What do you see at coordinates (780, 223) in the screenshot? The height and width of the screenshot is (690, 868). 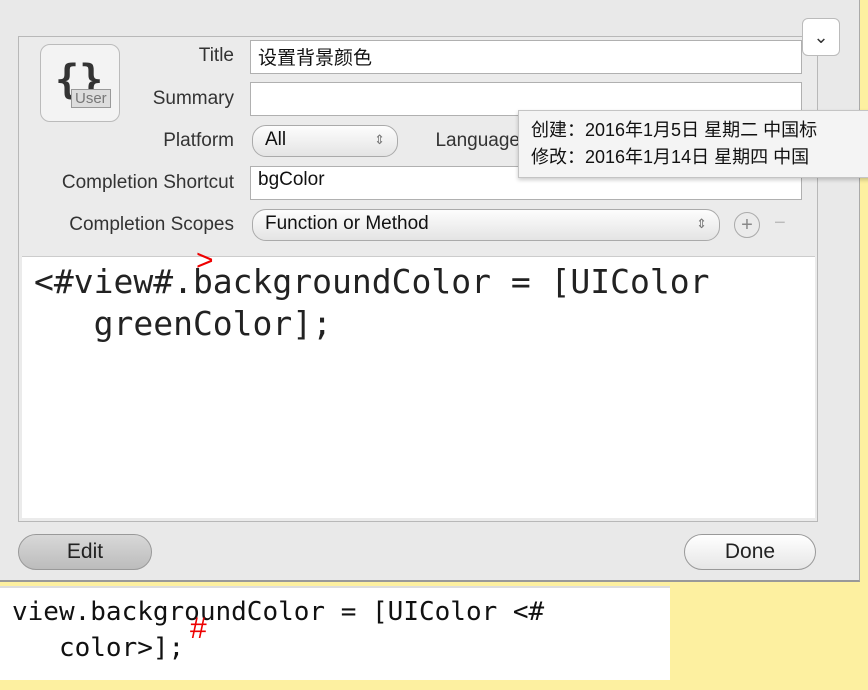 I see `remove-scope-button: −` at bounding box center [780, 223].